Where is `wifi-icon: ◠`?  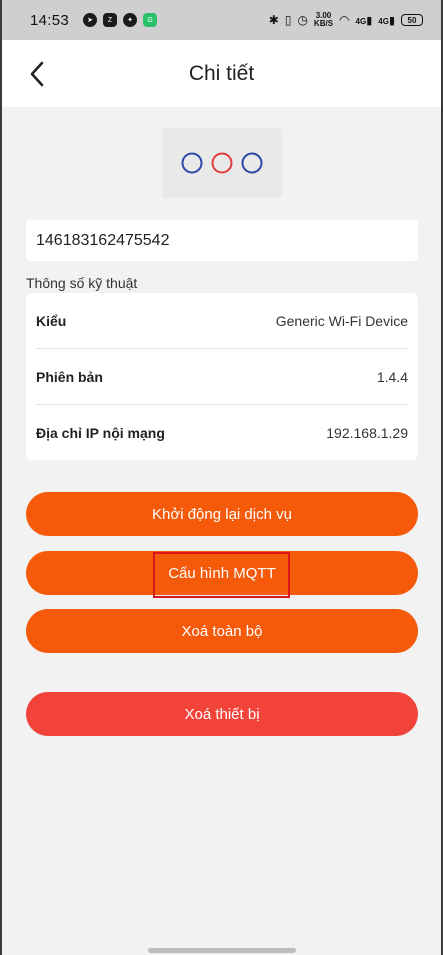 wifi-icon: ◠ is located at coordinates (344, 20).